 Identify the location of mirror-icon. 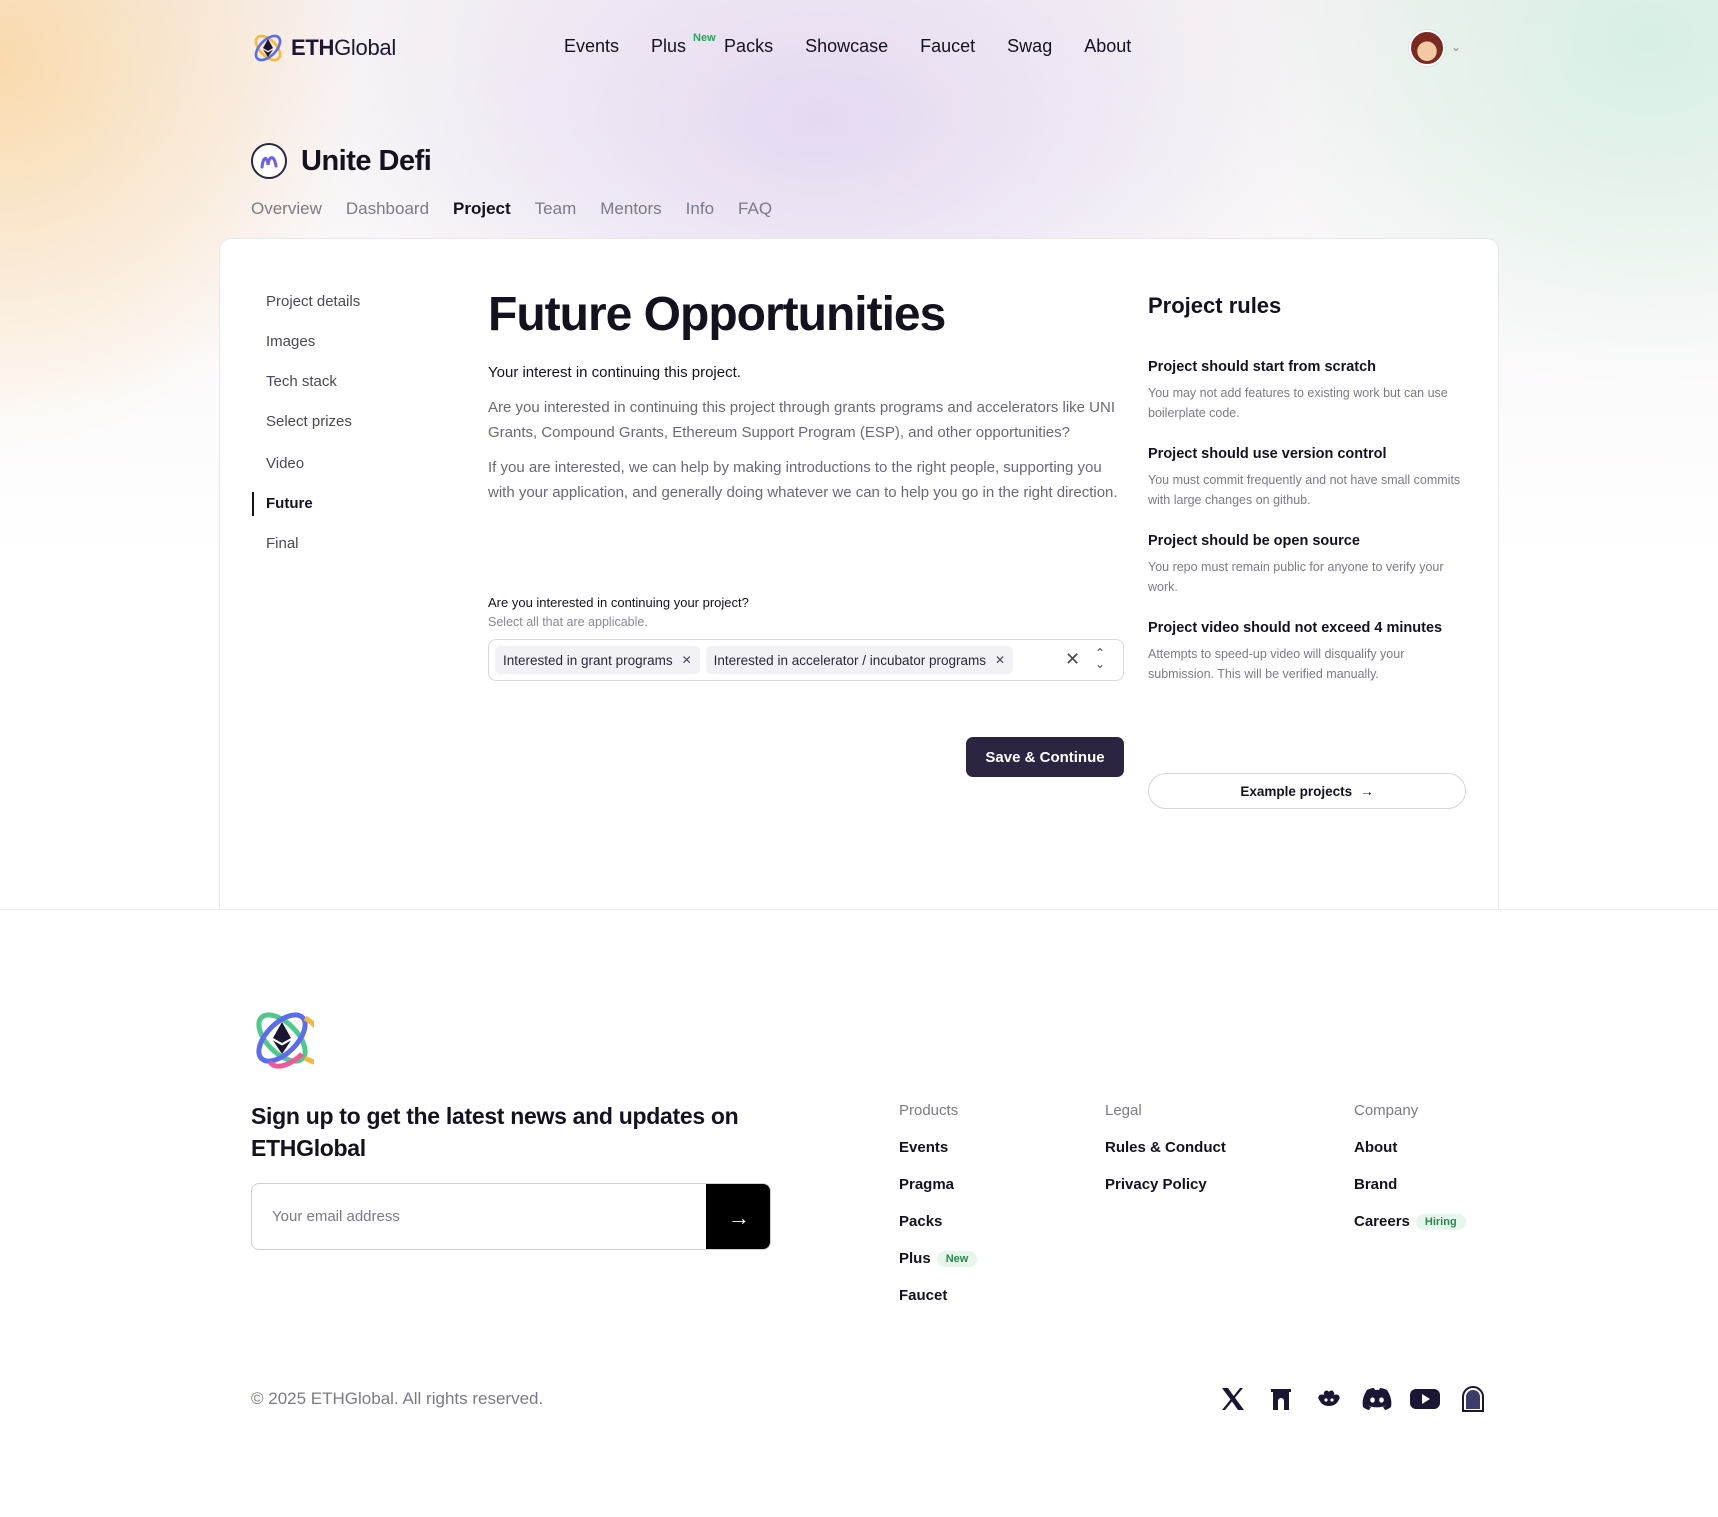
(1473, 1399).